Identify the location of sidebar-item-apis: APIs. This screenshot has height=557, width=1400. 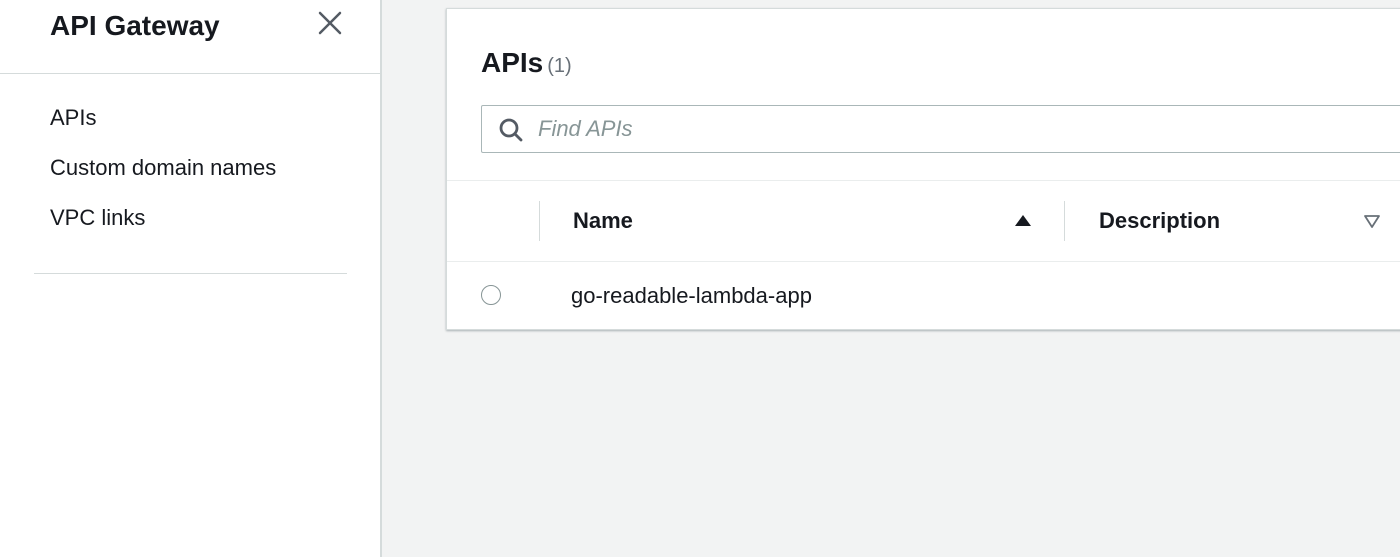
(163, 125).